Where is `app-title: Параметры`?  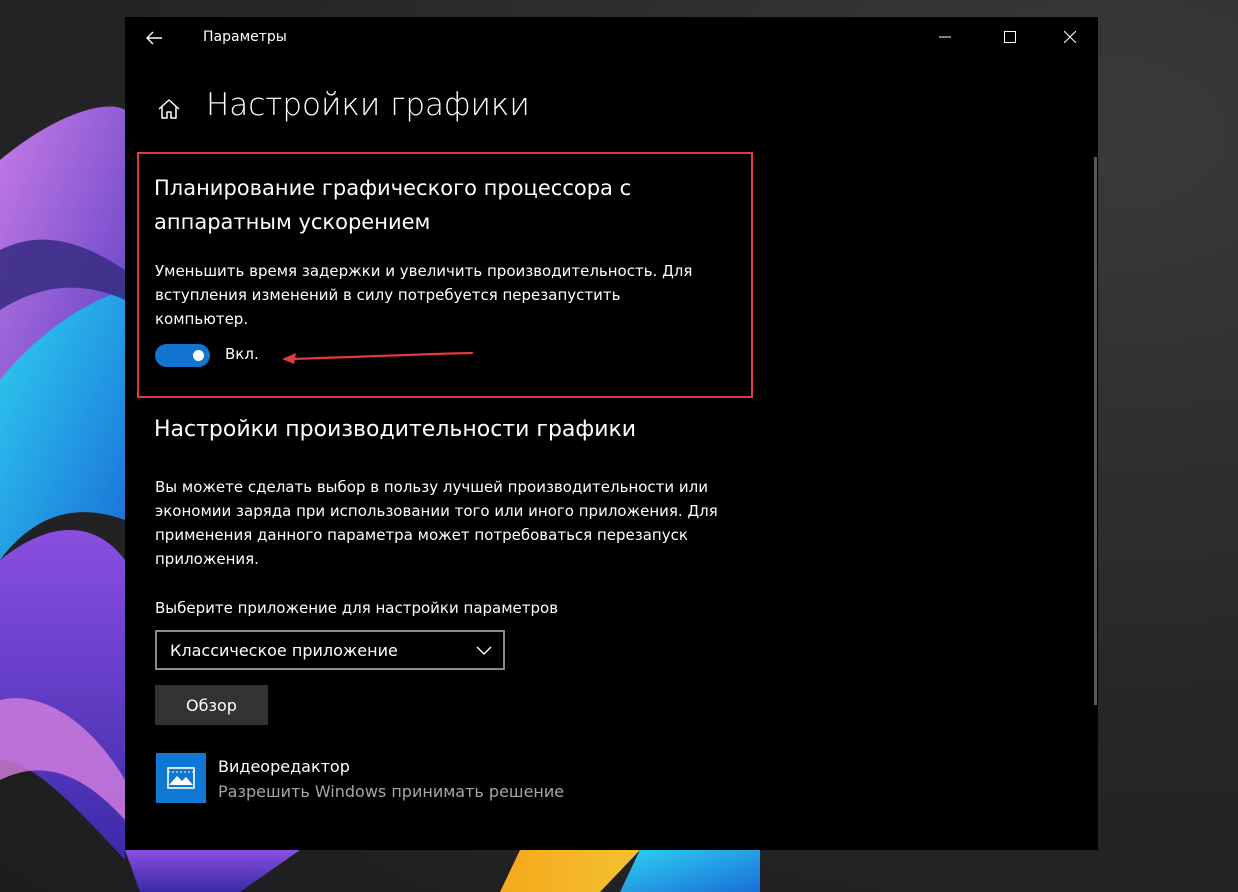 app-title: Параметры is located at coordinates (245, 37).